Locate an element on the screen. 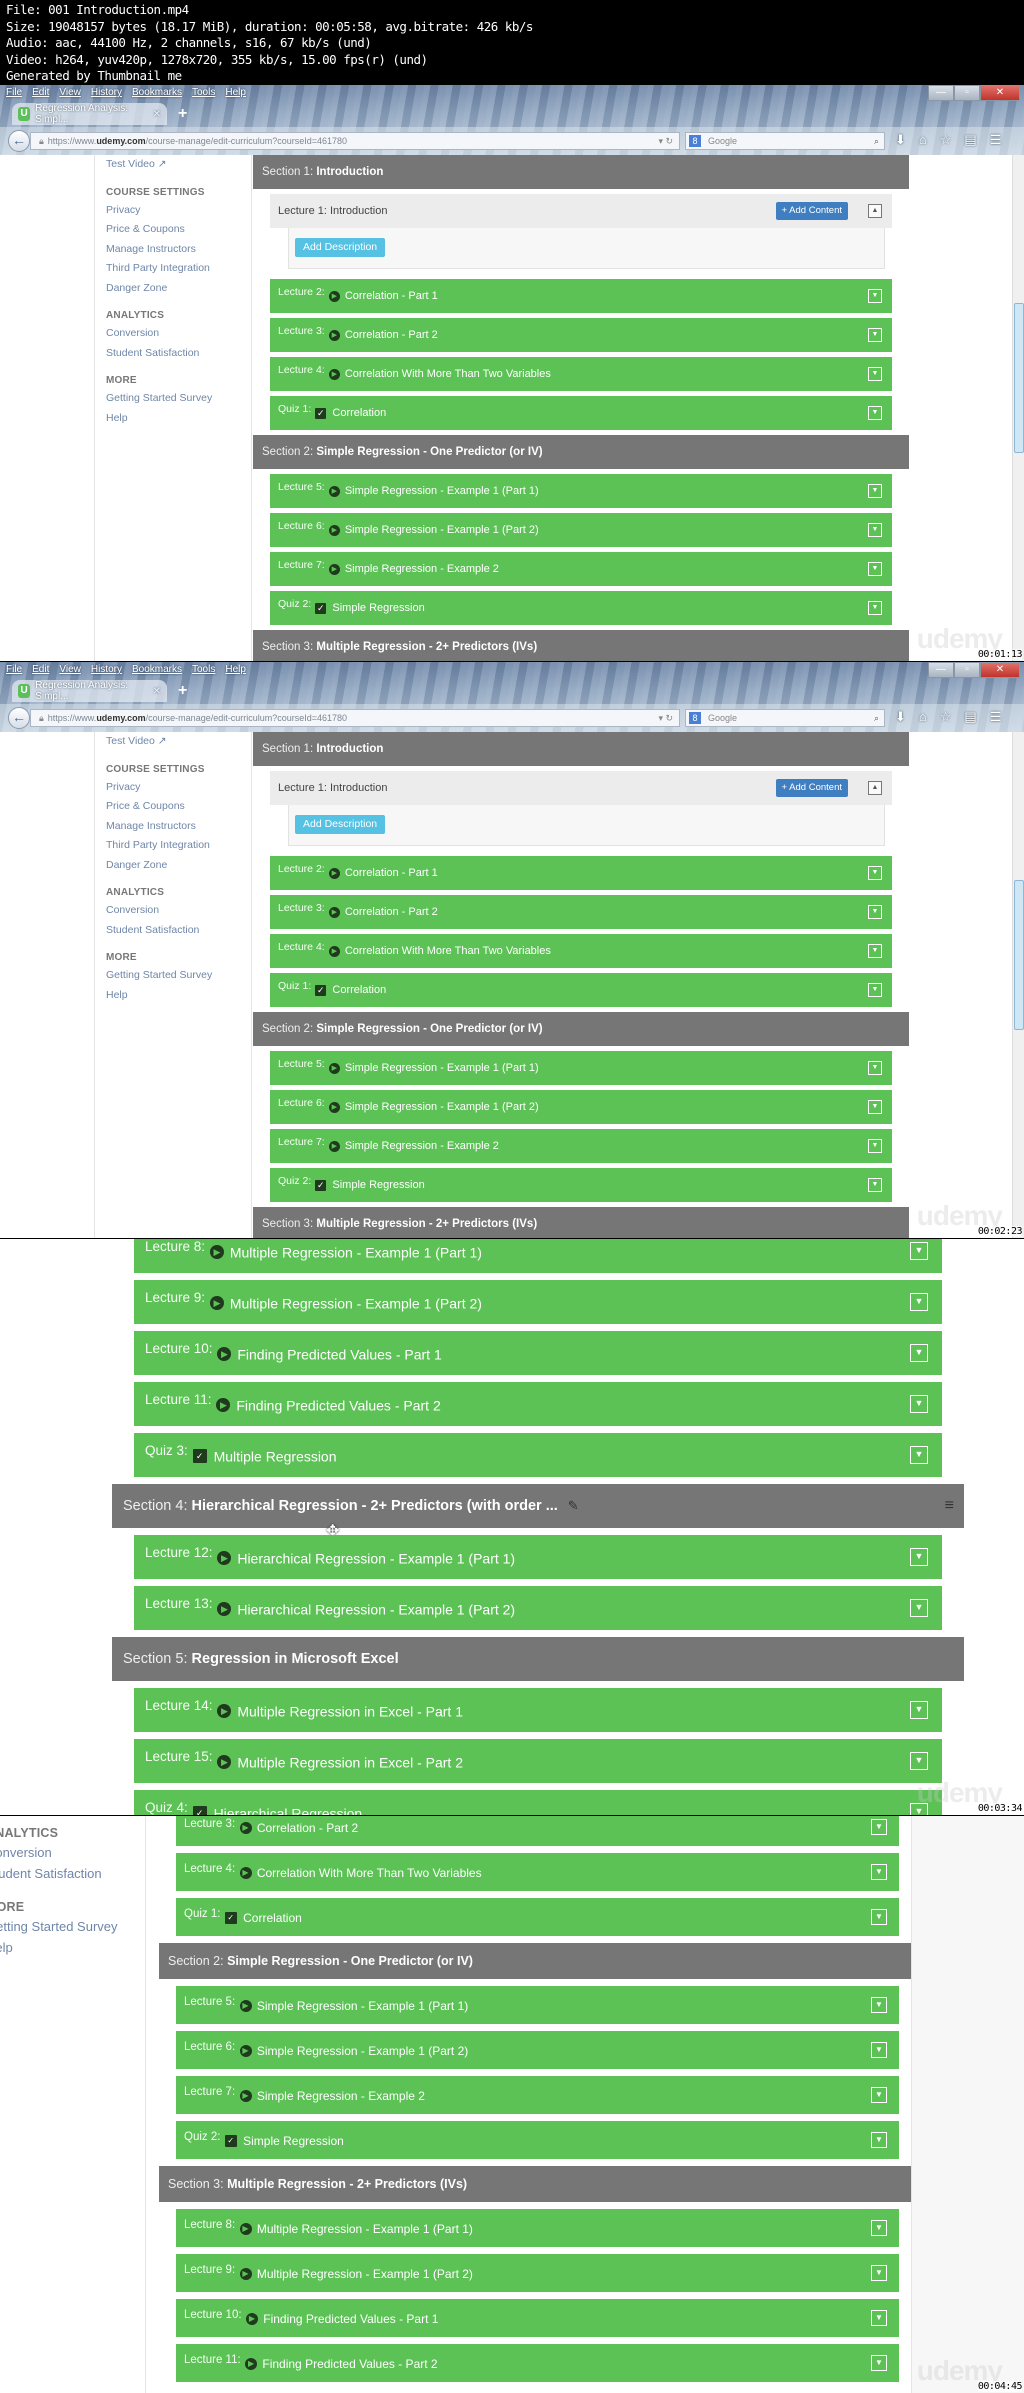  menu-file: File is located at coordinates (14, 669).